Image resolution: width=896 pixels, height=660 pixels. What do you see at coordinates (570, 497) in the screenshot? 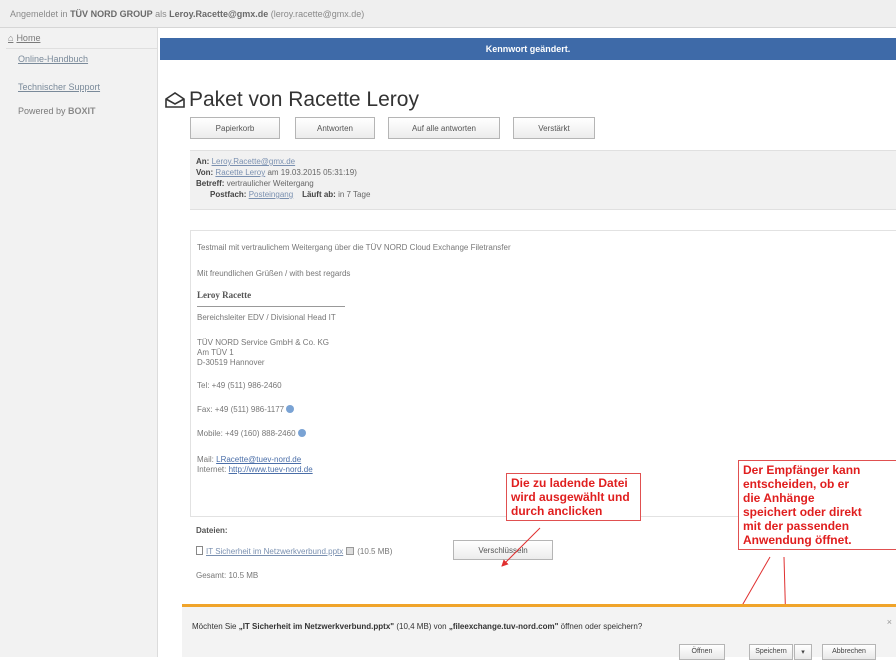
I see `callout-line: wird ausgewählt und` at bounding box center [570, 497].